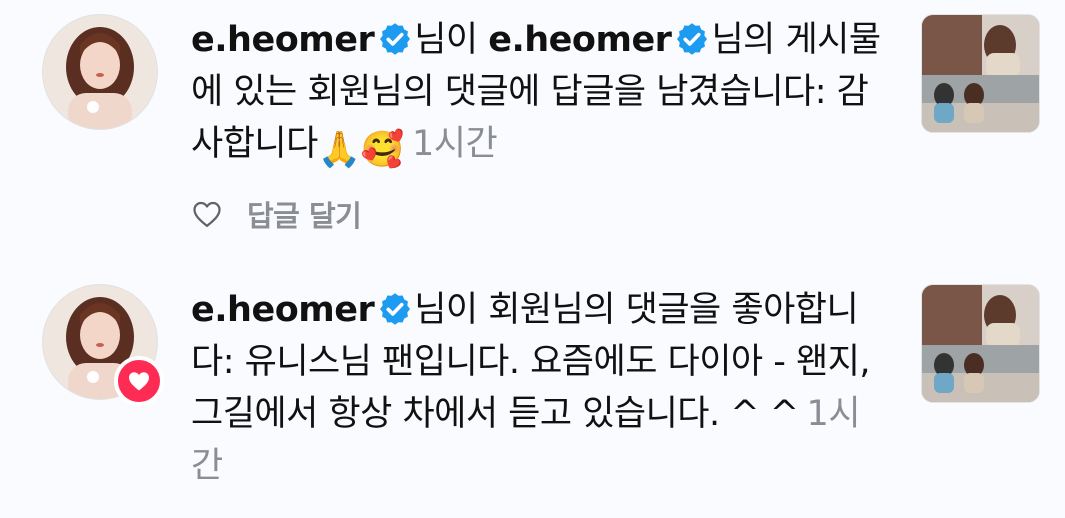 This screenshot has width=1065, height=518. Describe the element at coordinates (454, 144) in the screenshot. I see `timestamp: 1시간` at that location.